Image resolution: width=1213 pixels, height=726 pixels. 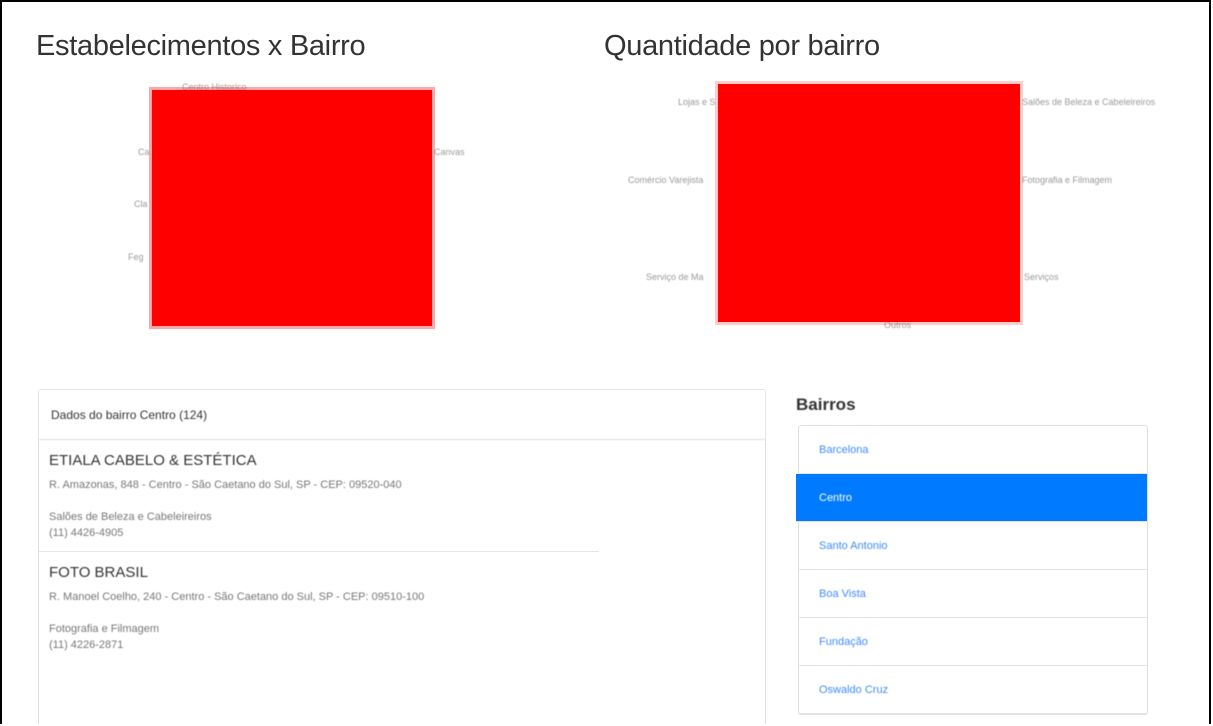 What do you see at coordinates (973, 690) in the screenshot?
I see `bairro-item: Oswaldo Cruz` at bounding box center [973, 690].